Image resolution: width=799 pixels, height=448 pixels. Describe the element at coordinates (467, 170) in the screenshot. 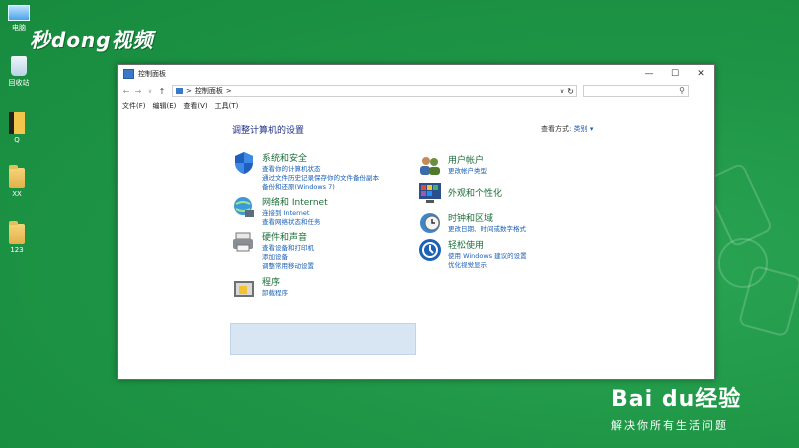

I see `link-change-account-type: 更改帐户类型` at that location.